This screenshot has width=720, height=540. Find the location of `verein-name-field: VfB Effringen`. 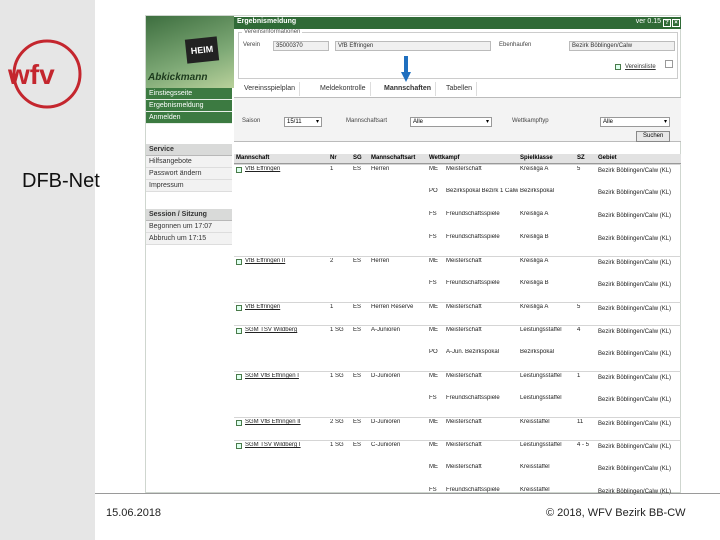

verein-name-field: VfB Effringen is located at coordinates (413, 46).